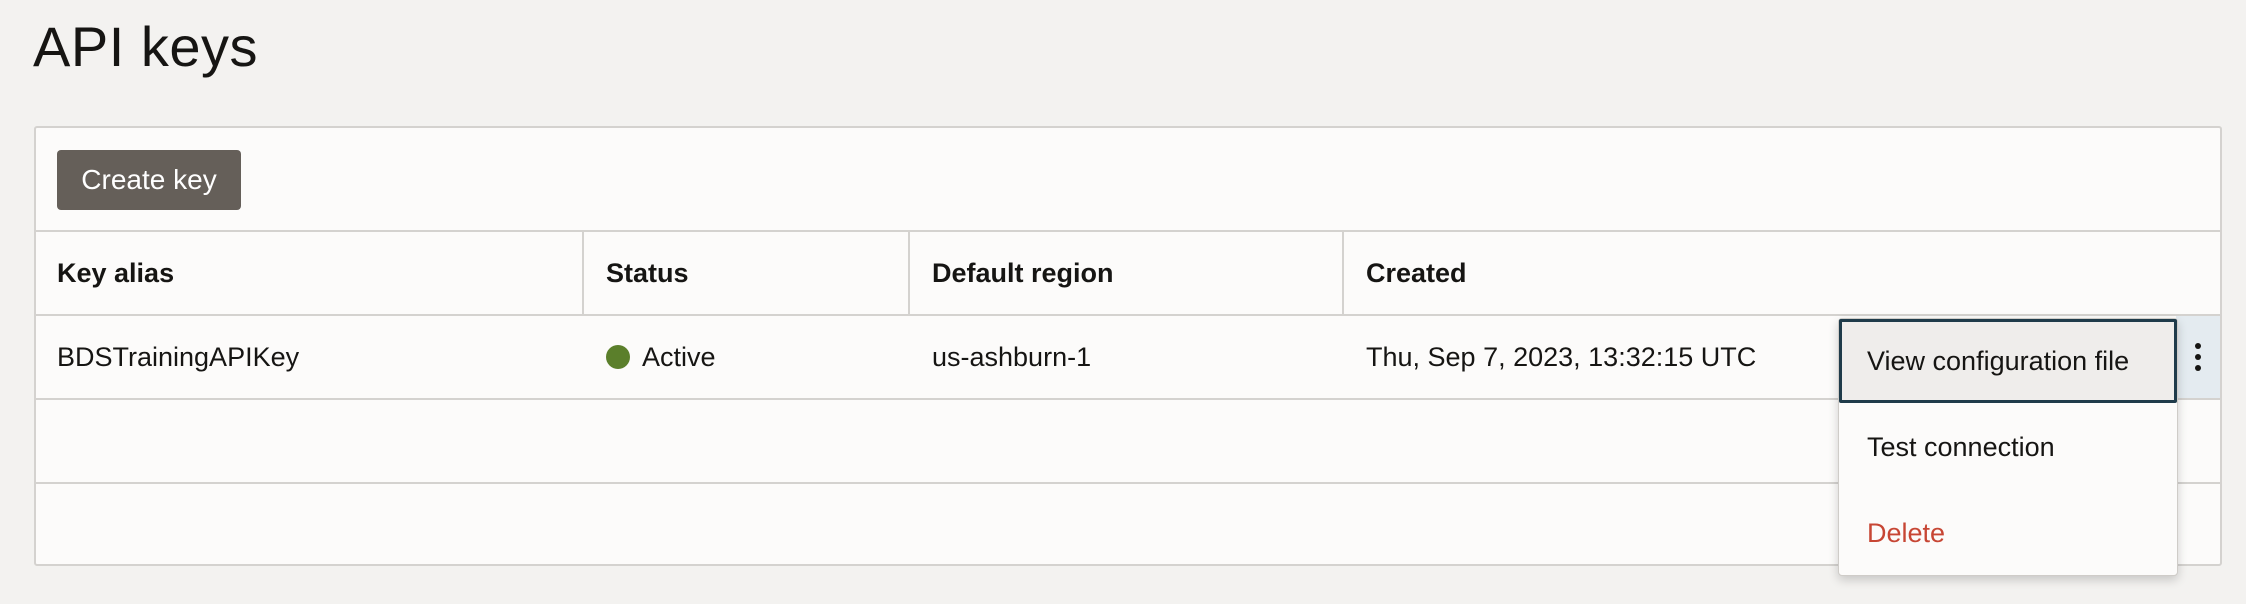 This screenshot has width=2246, height=604. I want to click on test-connection-menu-item: Test connection, so click(2008, 447).